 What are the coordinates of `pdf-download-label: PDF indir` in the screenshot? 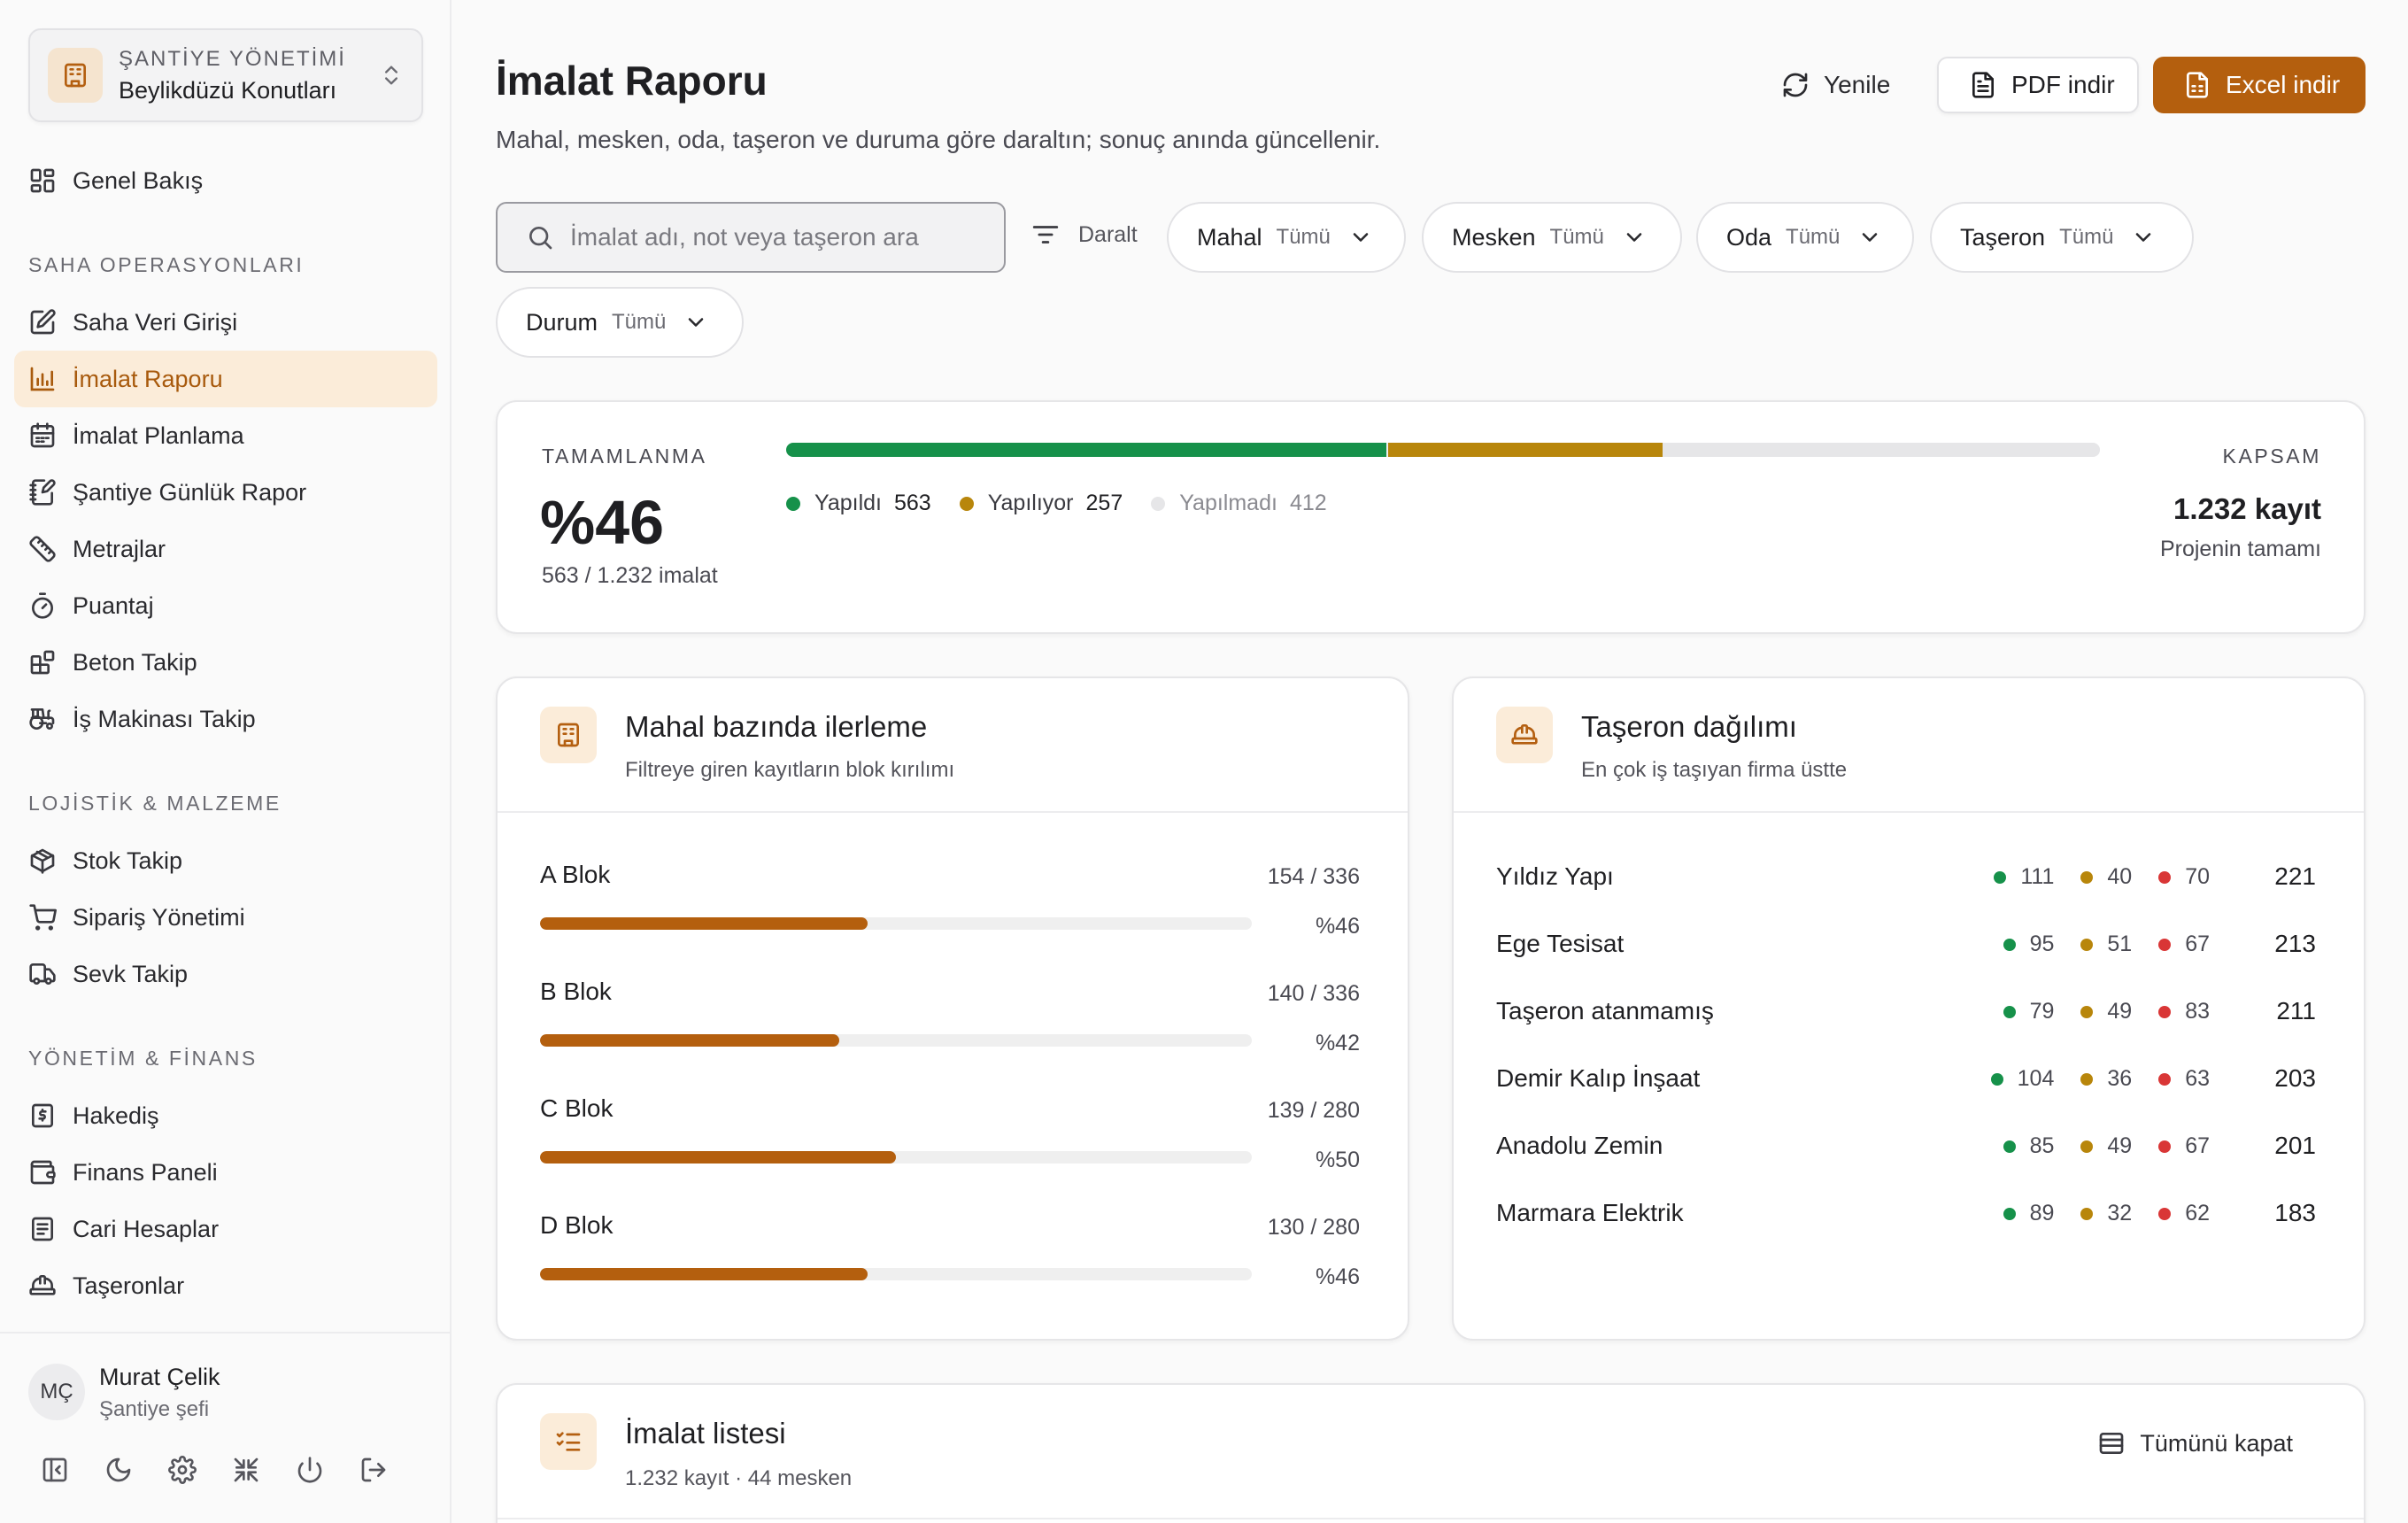 It's located at (2063, 84).